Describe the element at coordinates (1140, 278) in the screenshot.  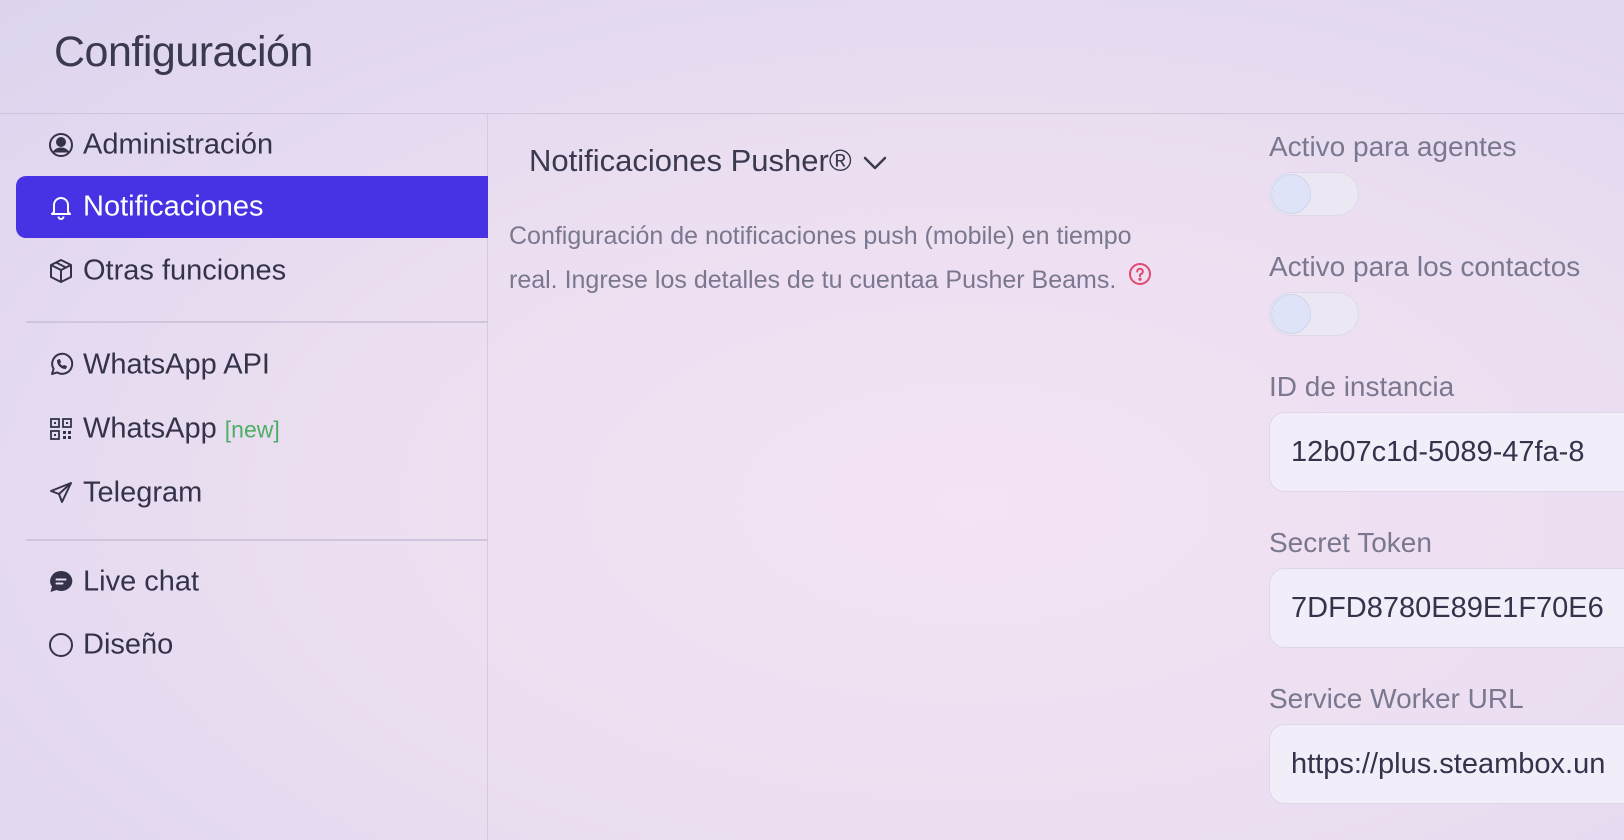
I see `help-icon` at that location.